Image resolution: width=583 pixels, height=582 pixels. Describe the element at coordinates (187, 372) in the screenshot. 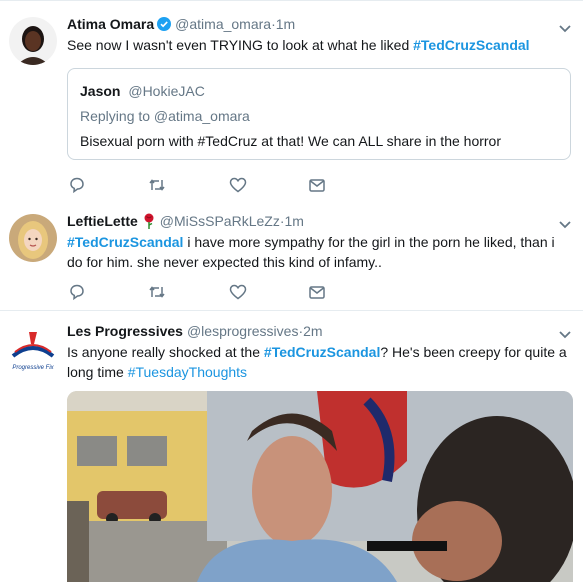

I see `hashtag-link: #TuesdayThoughts` at that location.